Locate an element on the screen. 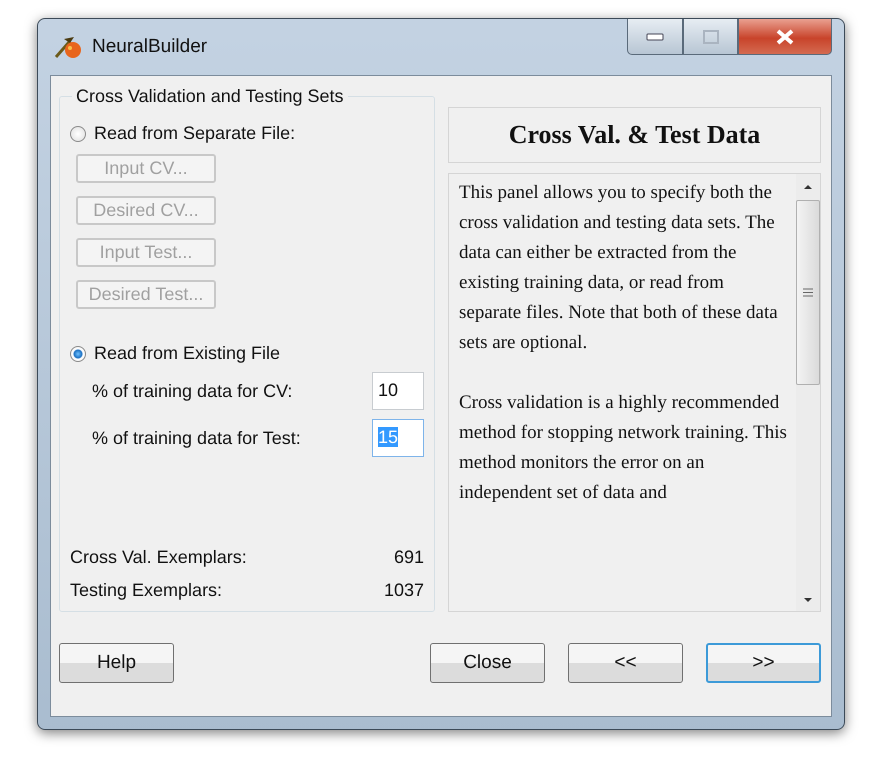 This screenshot has width=874, height=763. scroll-down-icon is located at coordinates (808, 600).